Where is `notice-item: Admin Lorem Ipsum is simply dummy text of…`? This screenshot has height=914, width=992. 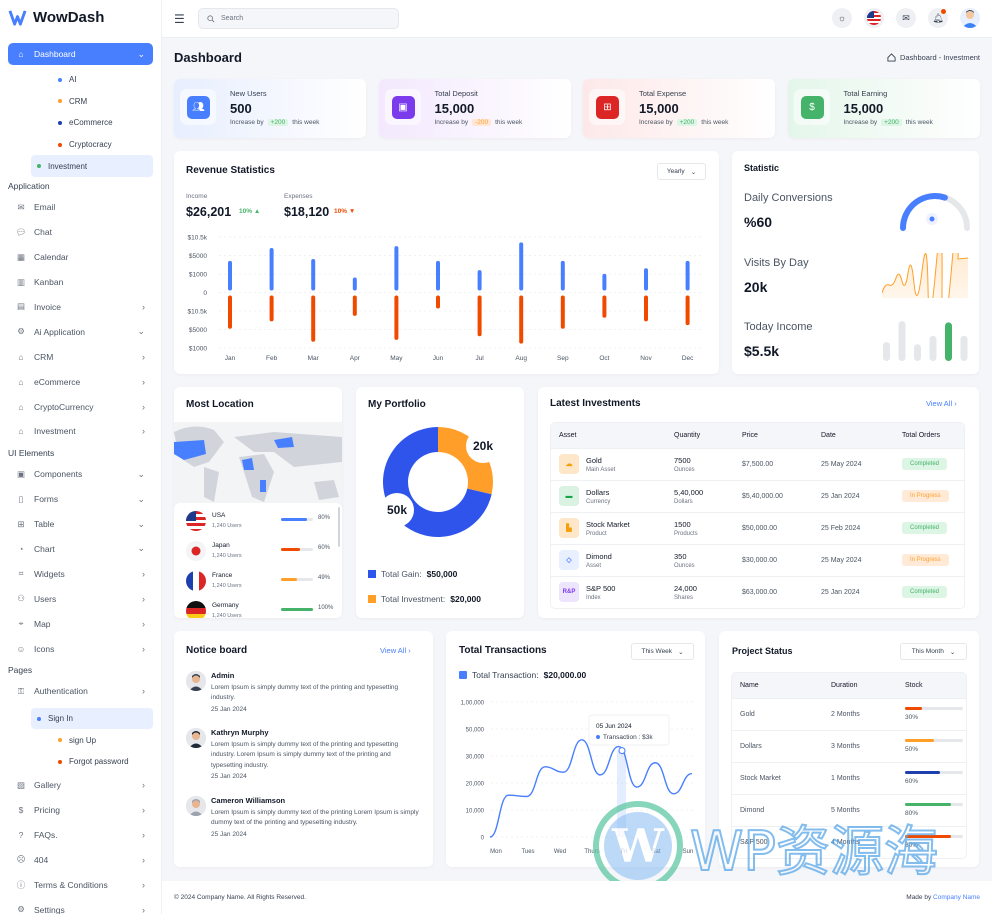
notice-item: Admin Lorem Ipsum is simply dummy text of… is located at coordinates (303, 692).